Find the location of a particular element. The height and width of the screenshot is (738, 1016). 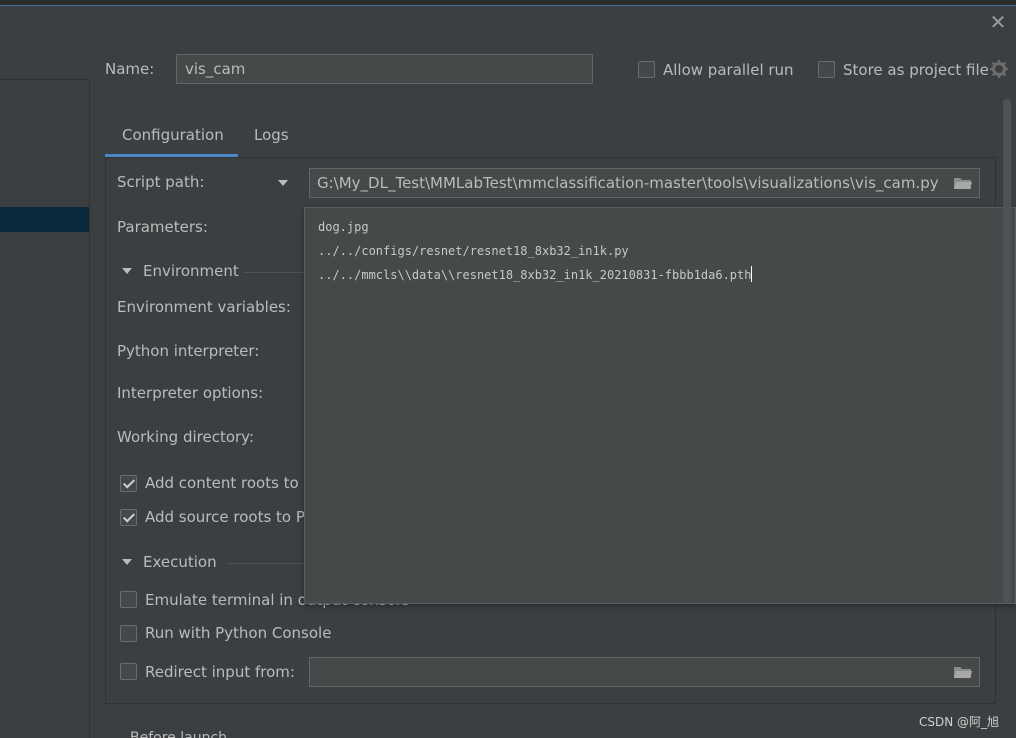

environment-variables-label: Environment variables: is located at coordinates (204, 307).